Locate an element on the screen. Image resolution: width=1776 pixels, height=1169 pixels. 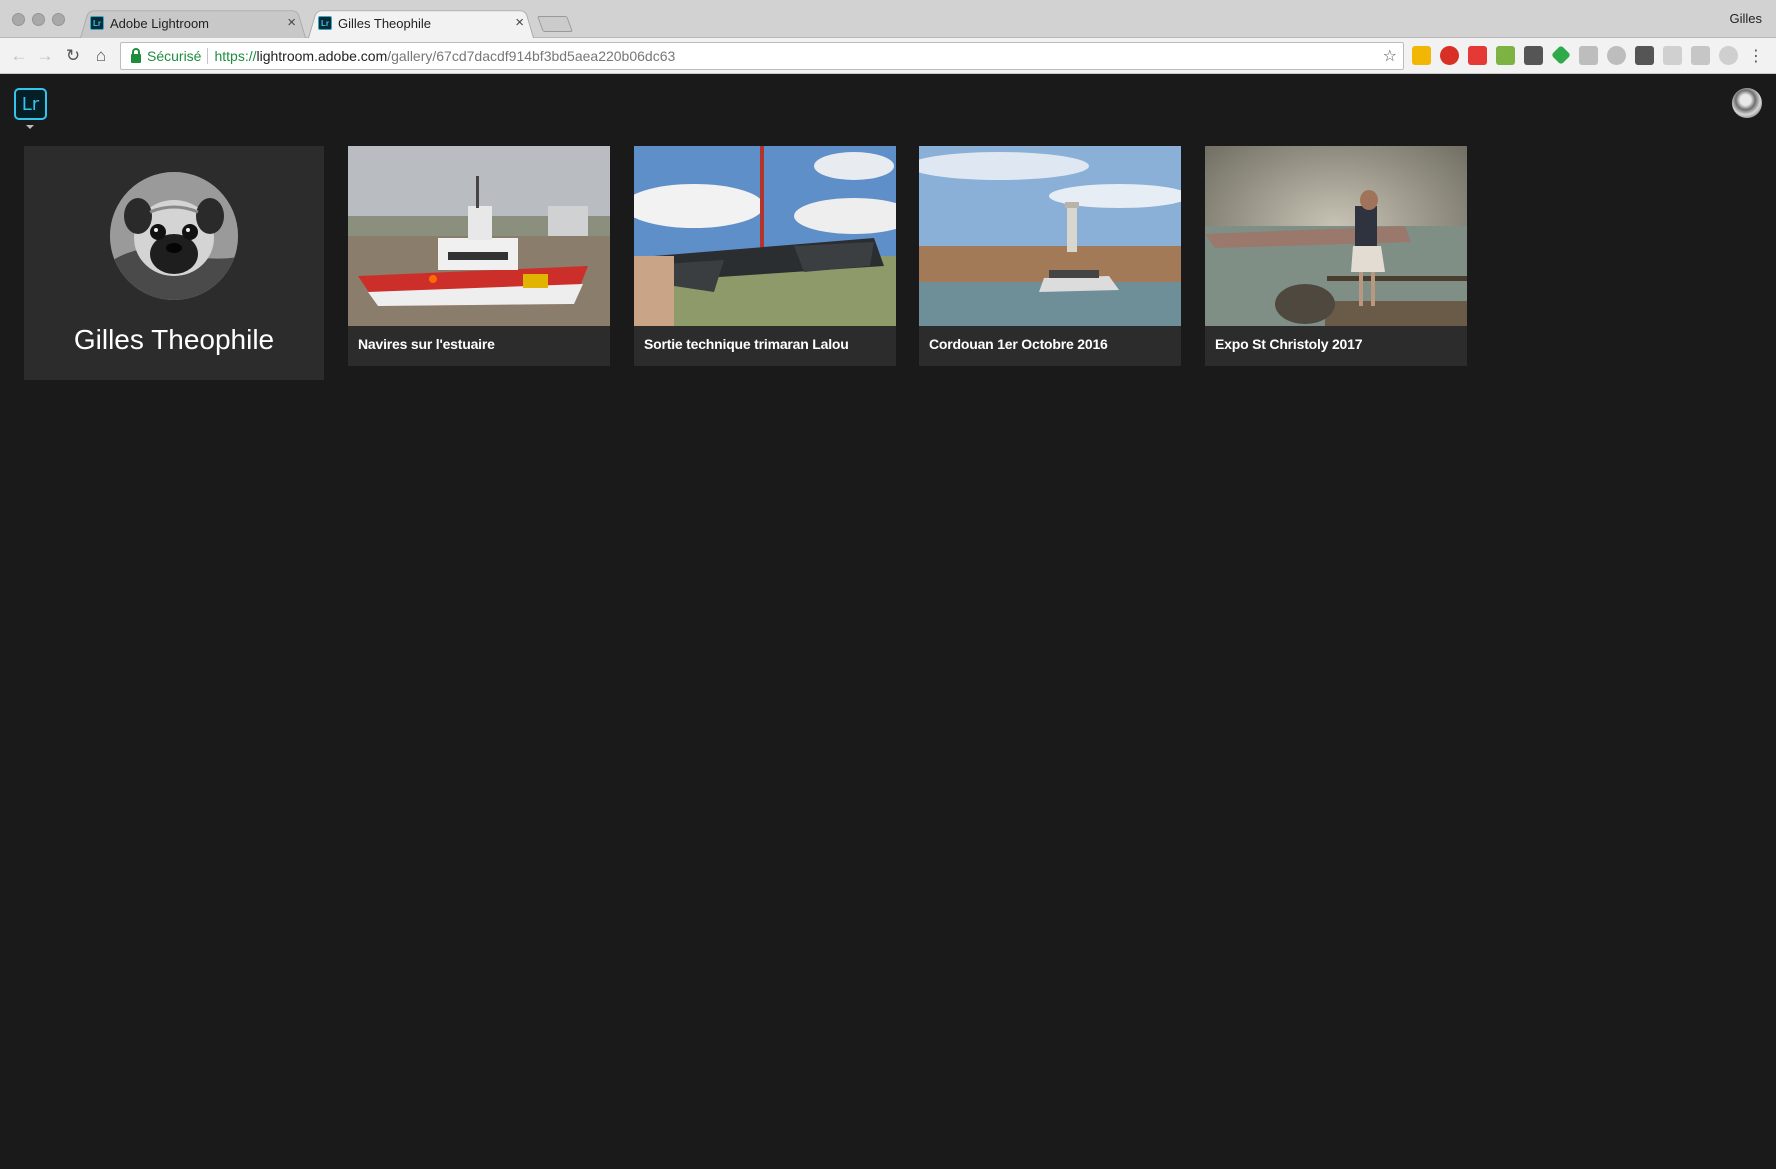
album-title: Expo St Christoly 2017 is located at coordinates (1289, 344).